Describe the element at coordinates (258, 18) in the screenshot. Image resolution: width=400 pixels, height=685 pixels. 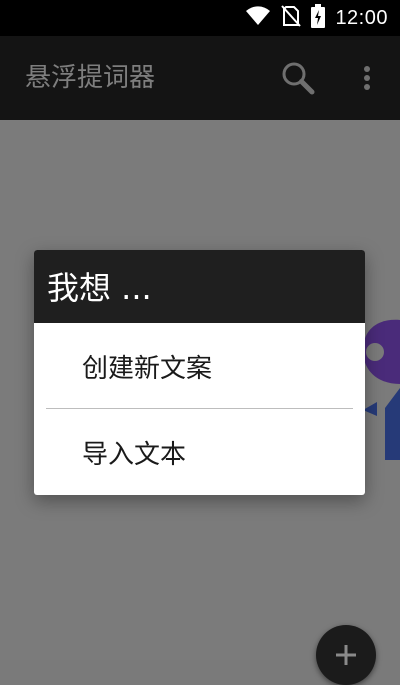
I see `wifi-icon` at that location.